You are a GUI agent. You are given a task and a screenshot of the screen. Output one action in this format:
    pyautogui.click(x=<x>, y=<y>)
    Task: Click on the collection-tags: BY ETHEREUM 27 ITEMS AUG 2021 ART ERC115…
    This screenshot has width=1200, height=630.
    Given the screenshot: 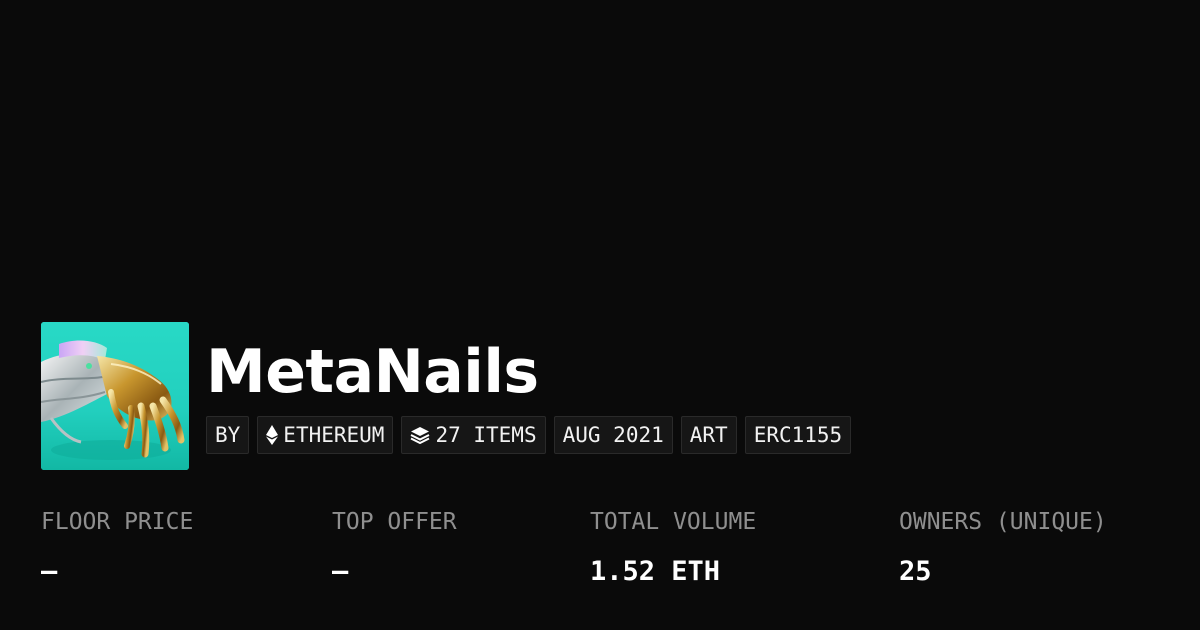 What is the action you would take?
    pyautogui.click(x=529, y=435)
    